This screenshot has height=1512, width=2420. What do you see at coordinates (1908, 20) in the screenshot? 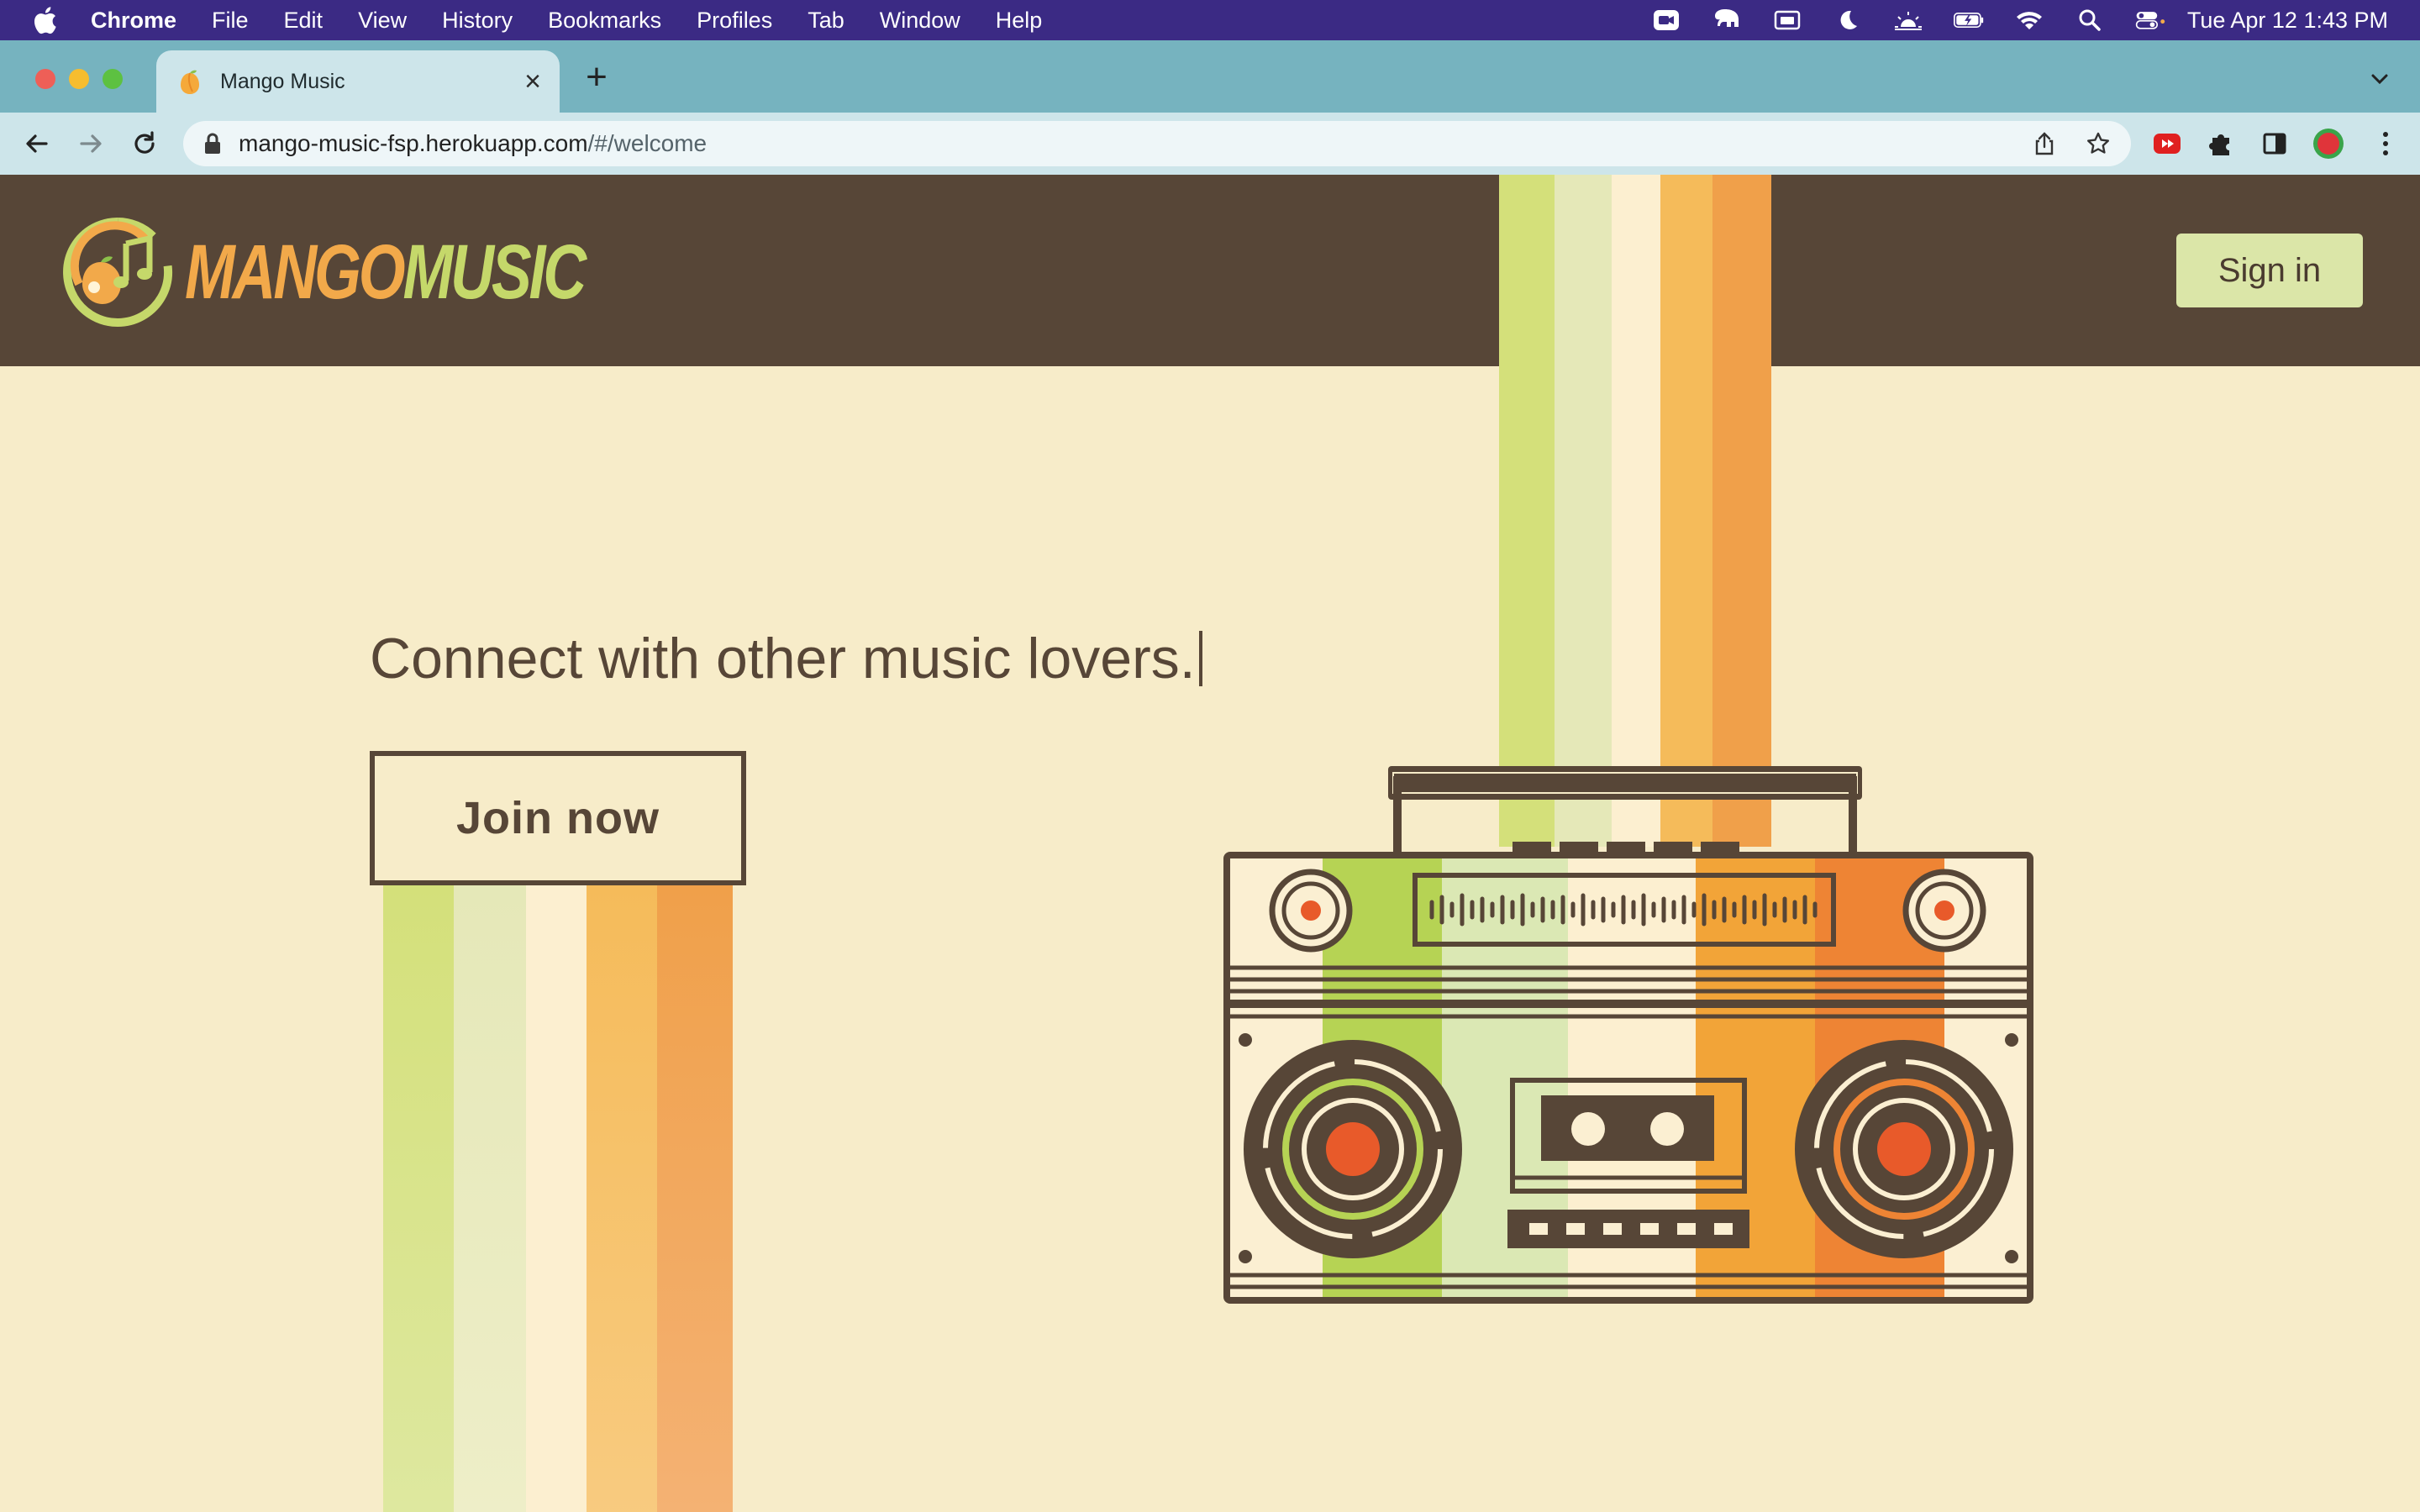
I see `brightness-icon` at bounding box center [1908, 20].